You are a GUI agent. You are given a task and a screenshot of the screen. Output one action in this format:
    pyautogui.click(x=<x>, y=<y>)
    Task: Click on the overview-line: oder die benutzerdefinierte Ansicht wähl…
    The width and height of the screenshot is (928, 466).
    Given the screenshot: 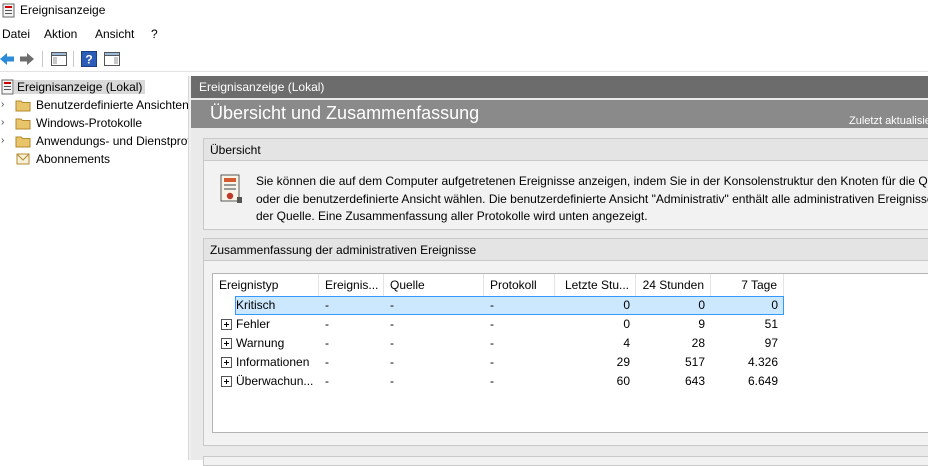 What is the action you would take?
    pyautogui.click(x=592, y=198)
    